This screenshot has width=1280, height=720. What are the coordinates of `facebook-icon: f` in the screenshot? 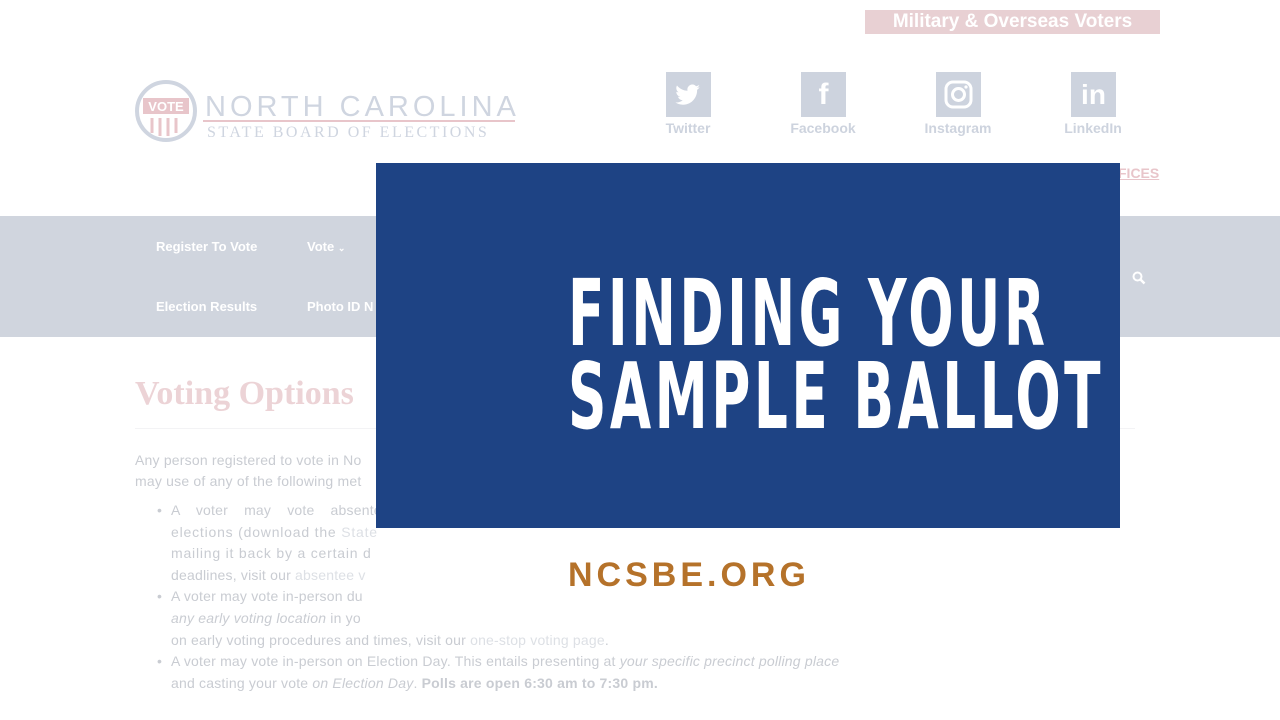 It's located at (823, 94).